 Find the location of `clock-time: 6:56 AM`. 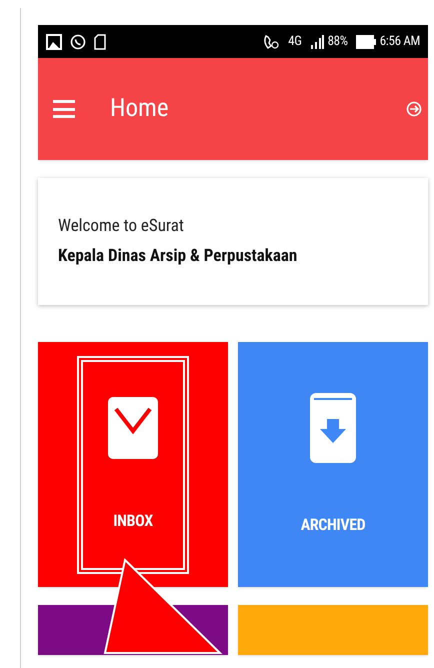

clock-time: 6:56 AM is located at coordinates (400, 41).